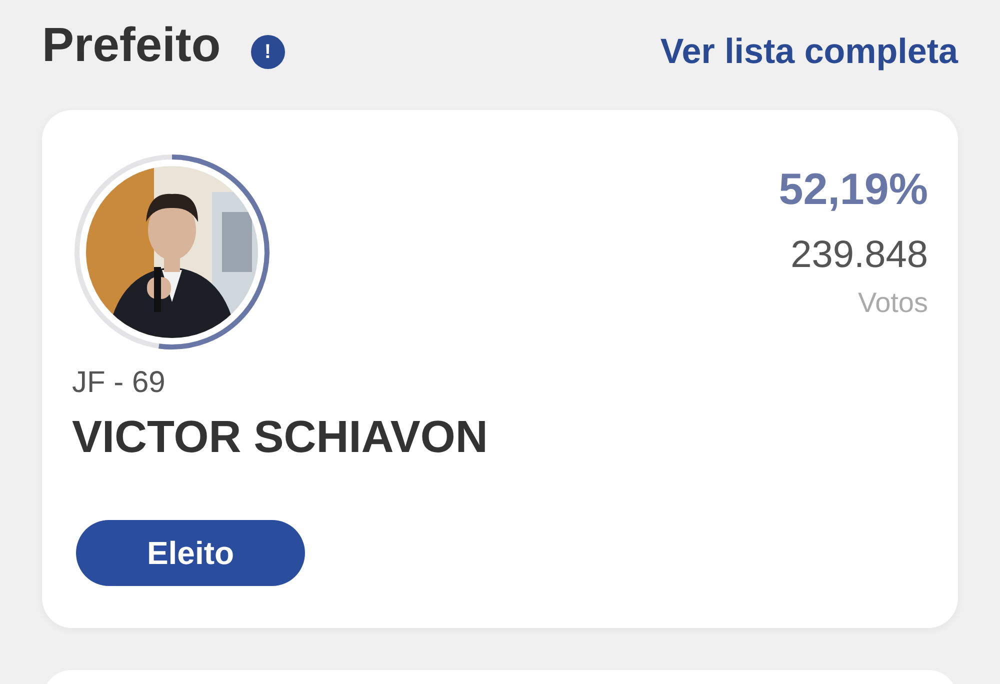 The width and height of the screenshot is (1000, 684). What do you see at coordinates (119, 383) in the screenshot?
I see `candidate-code: JF - 69` at bounding box center [119, 383].